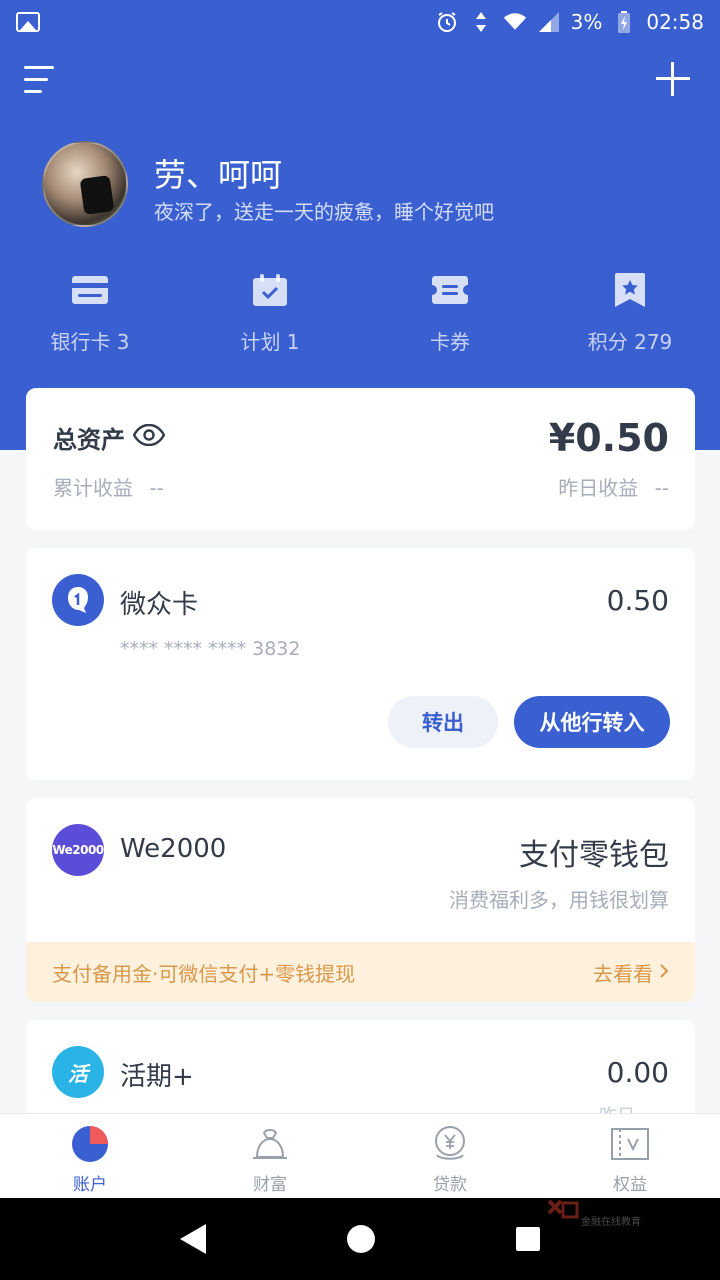 This screenshot has width=720, height=1280. I want to click on promo-link: 去看看, so click(631, 972).